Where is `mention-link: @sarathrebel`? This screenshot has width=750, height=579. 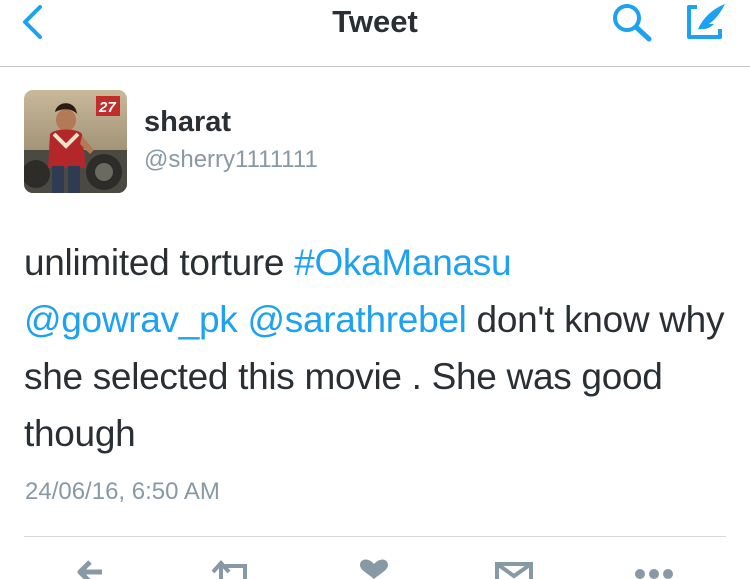
mention-link: @sarathrebel is located at coordinates (356, 319).